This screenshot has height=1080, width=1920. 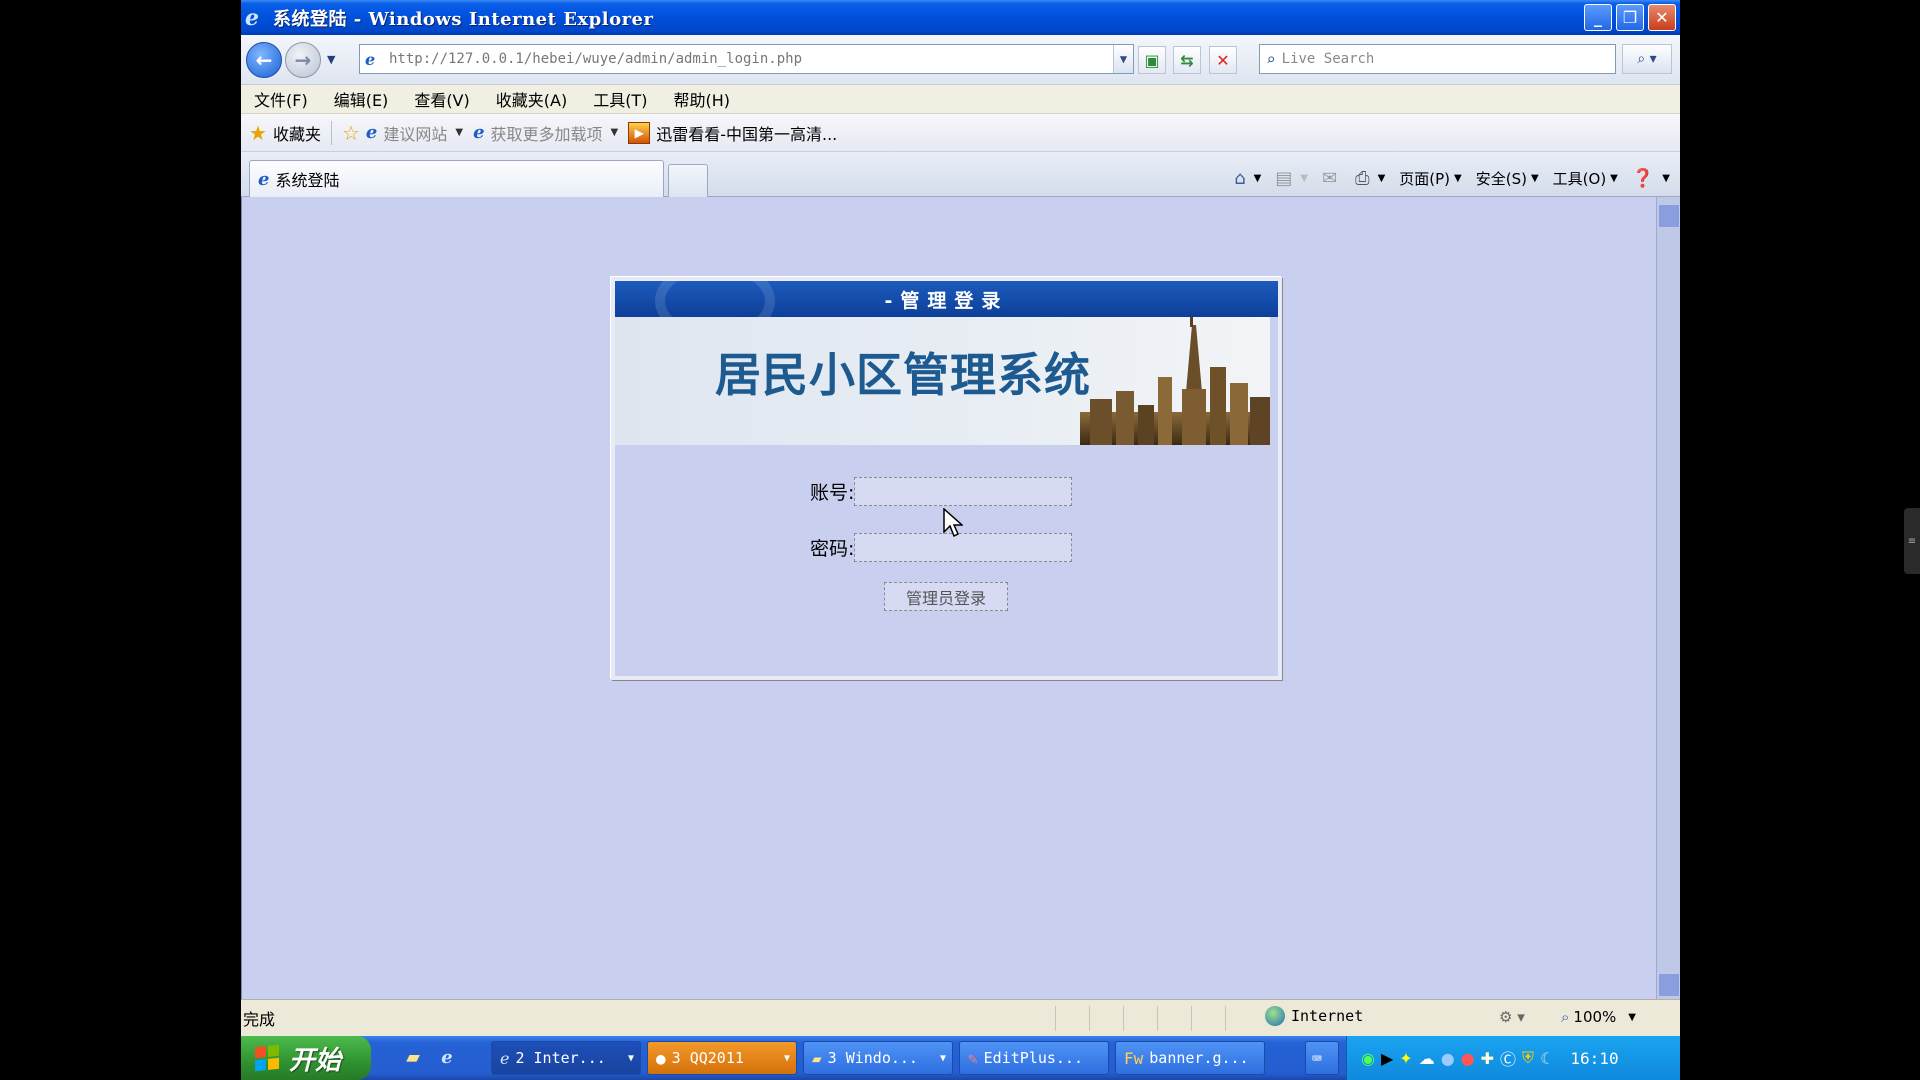 I want to click on start-button: 开始, so click(x=306, y=1058).